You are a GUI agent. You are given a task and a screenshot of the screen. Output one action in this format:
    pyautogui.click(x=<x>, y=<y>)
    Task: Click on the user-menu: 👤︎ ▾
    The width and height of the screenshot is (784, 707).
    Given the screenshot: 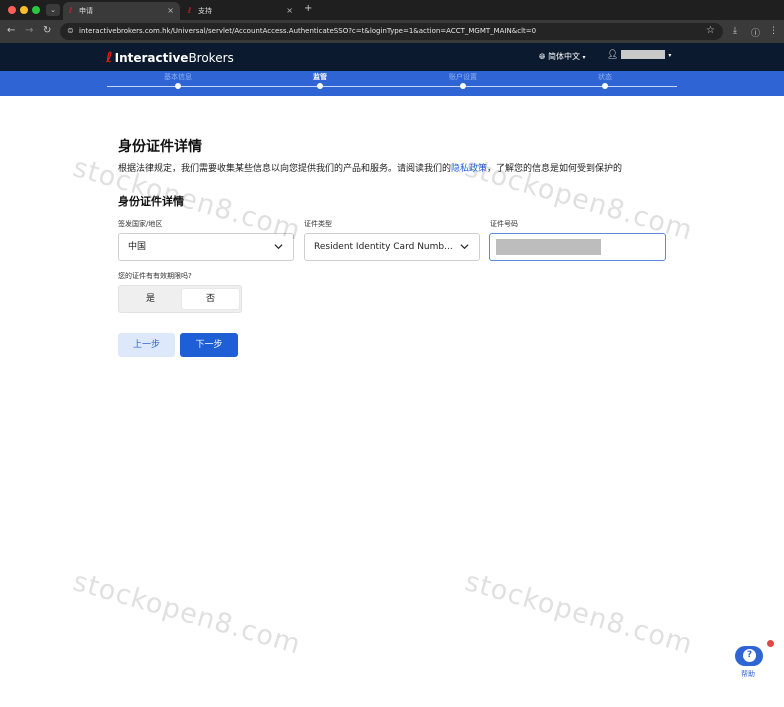 What is the action you would take?
    pyautogui.click(x=639, y=55)
    